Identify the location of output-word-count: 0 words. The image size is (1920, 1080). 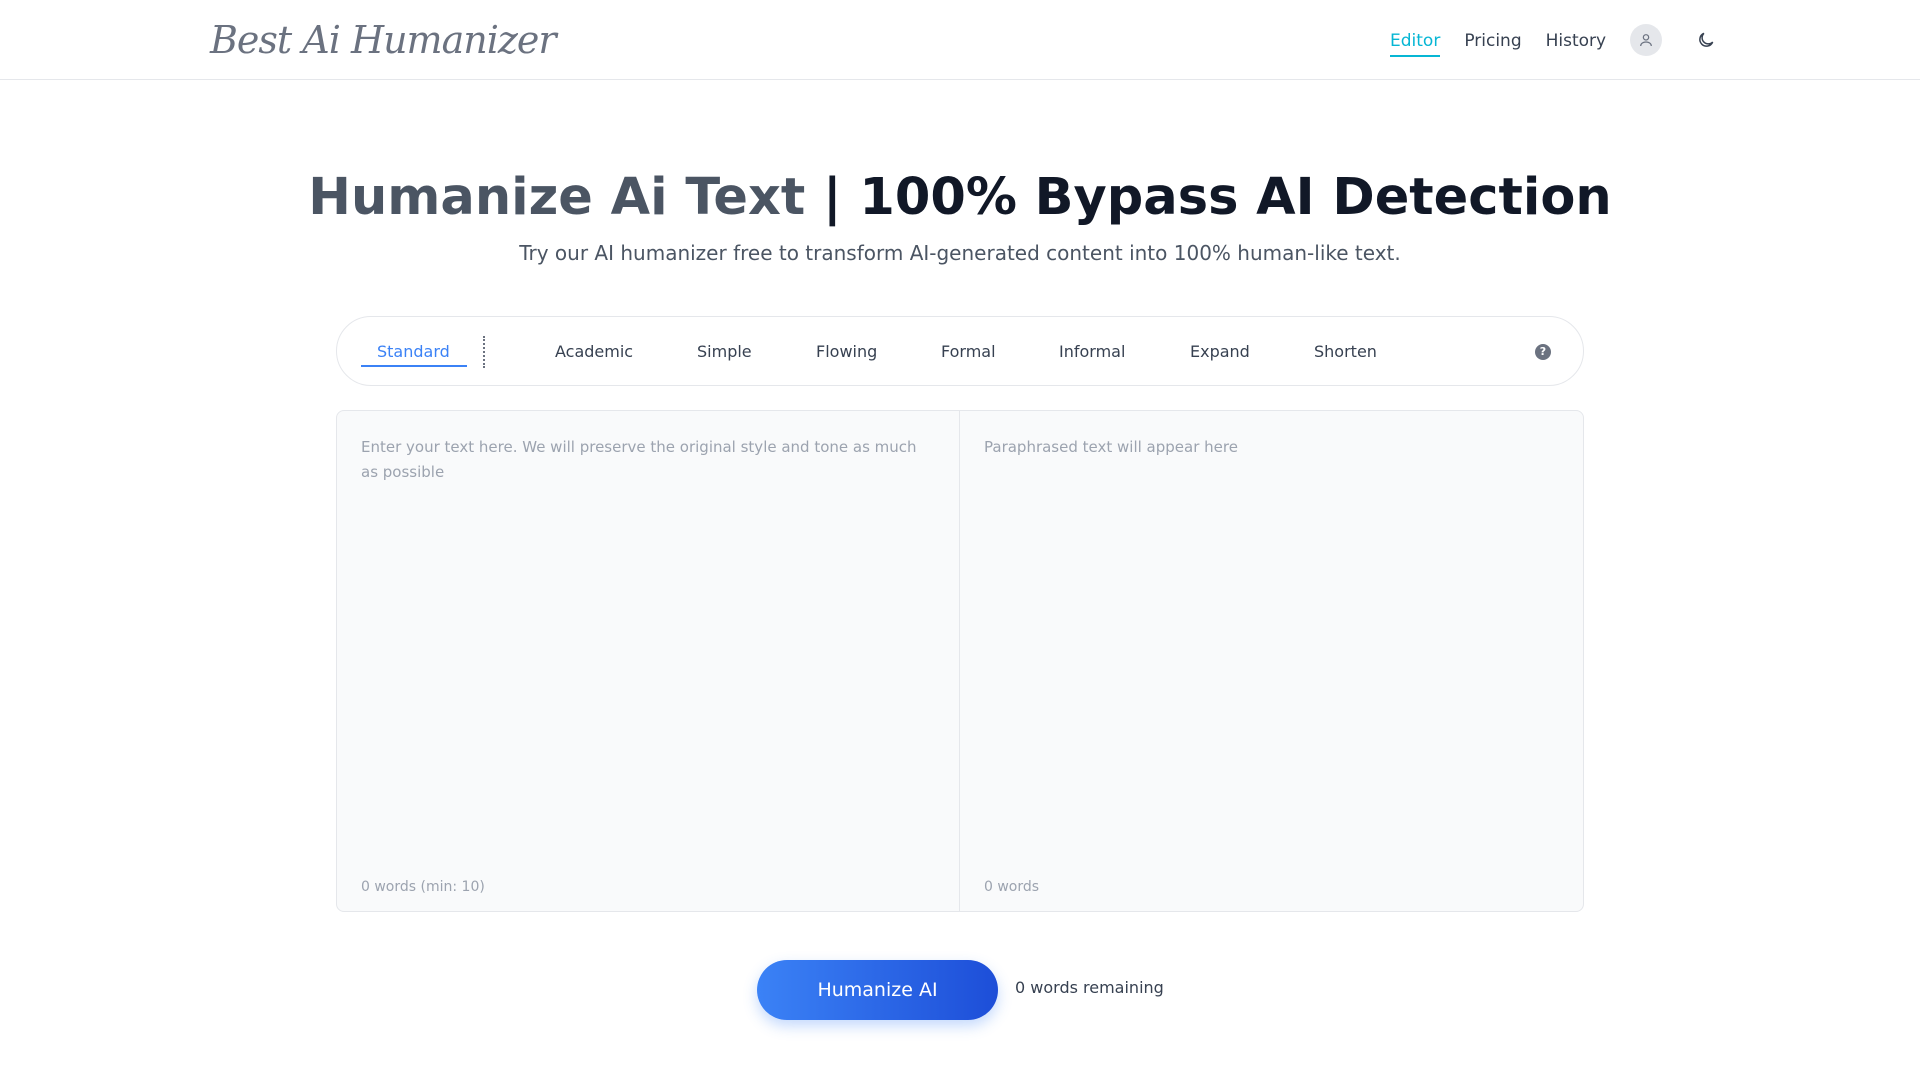
(1012, 887).